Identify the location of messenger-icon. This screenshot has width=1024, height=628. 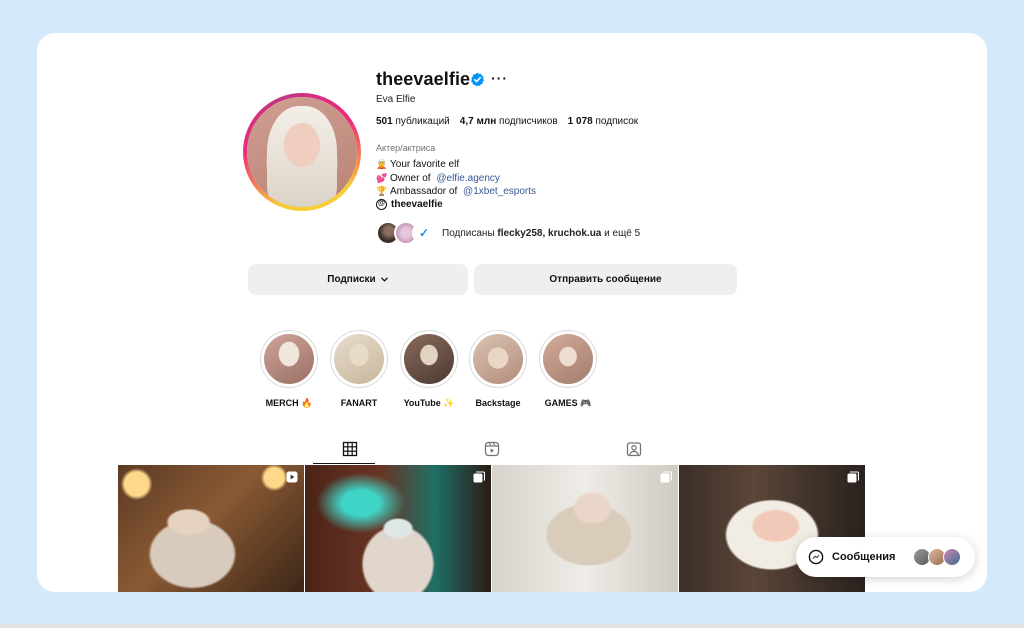
(816, 557).